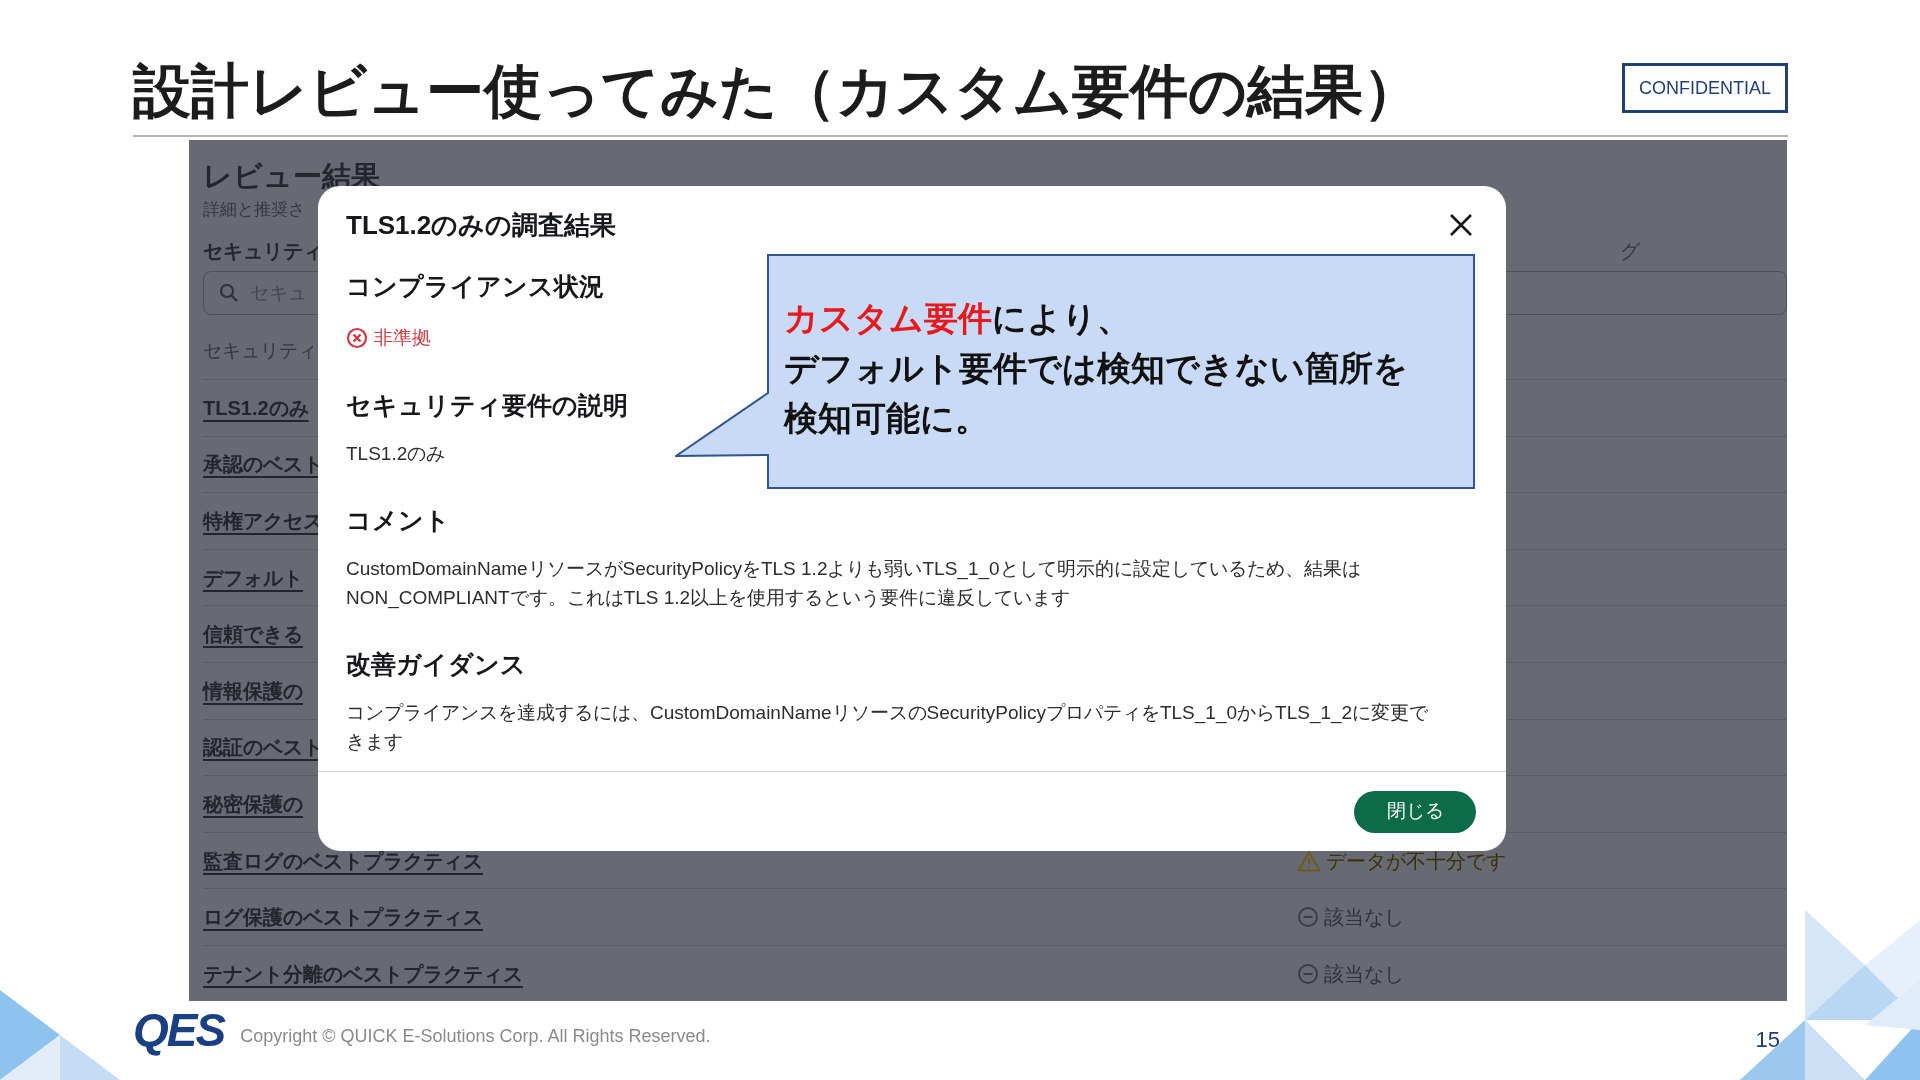  What do you see at coordinates (1416, 861) in the screenshot?
I see `status-text: データが不十分です` at bounding box center [1416, 861].